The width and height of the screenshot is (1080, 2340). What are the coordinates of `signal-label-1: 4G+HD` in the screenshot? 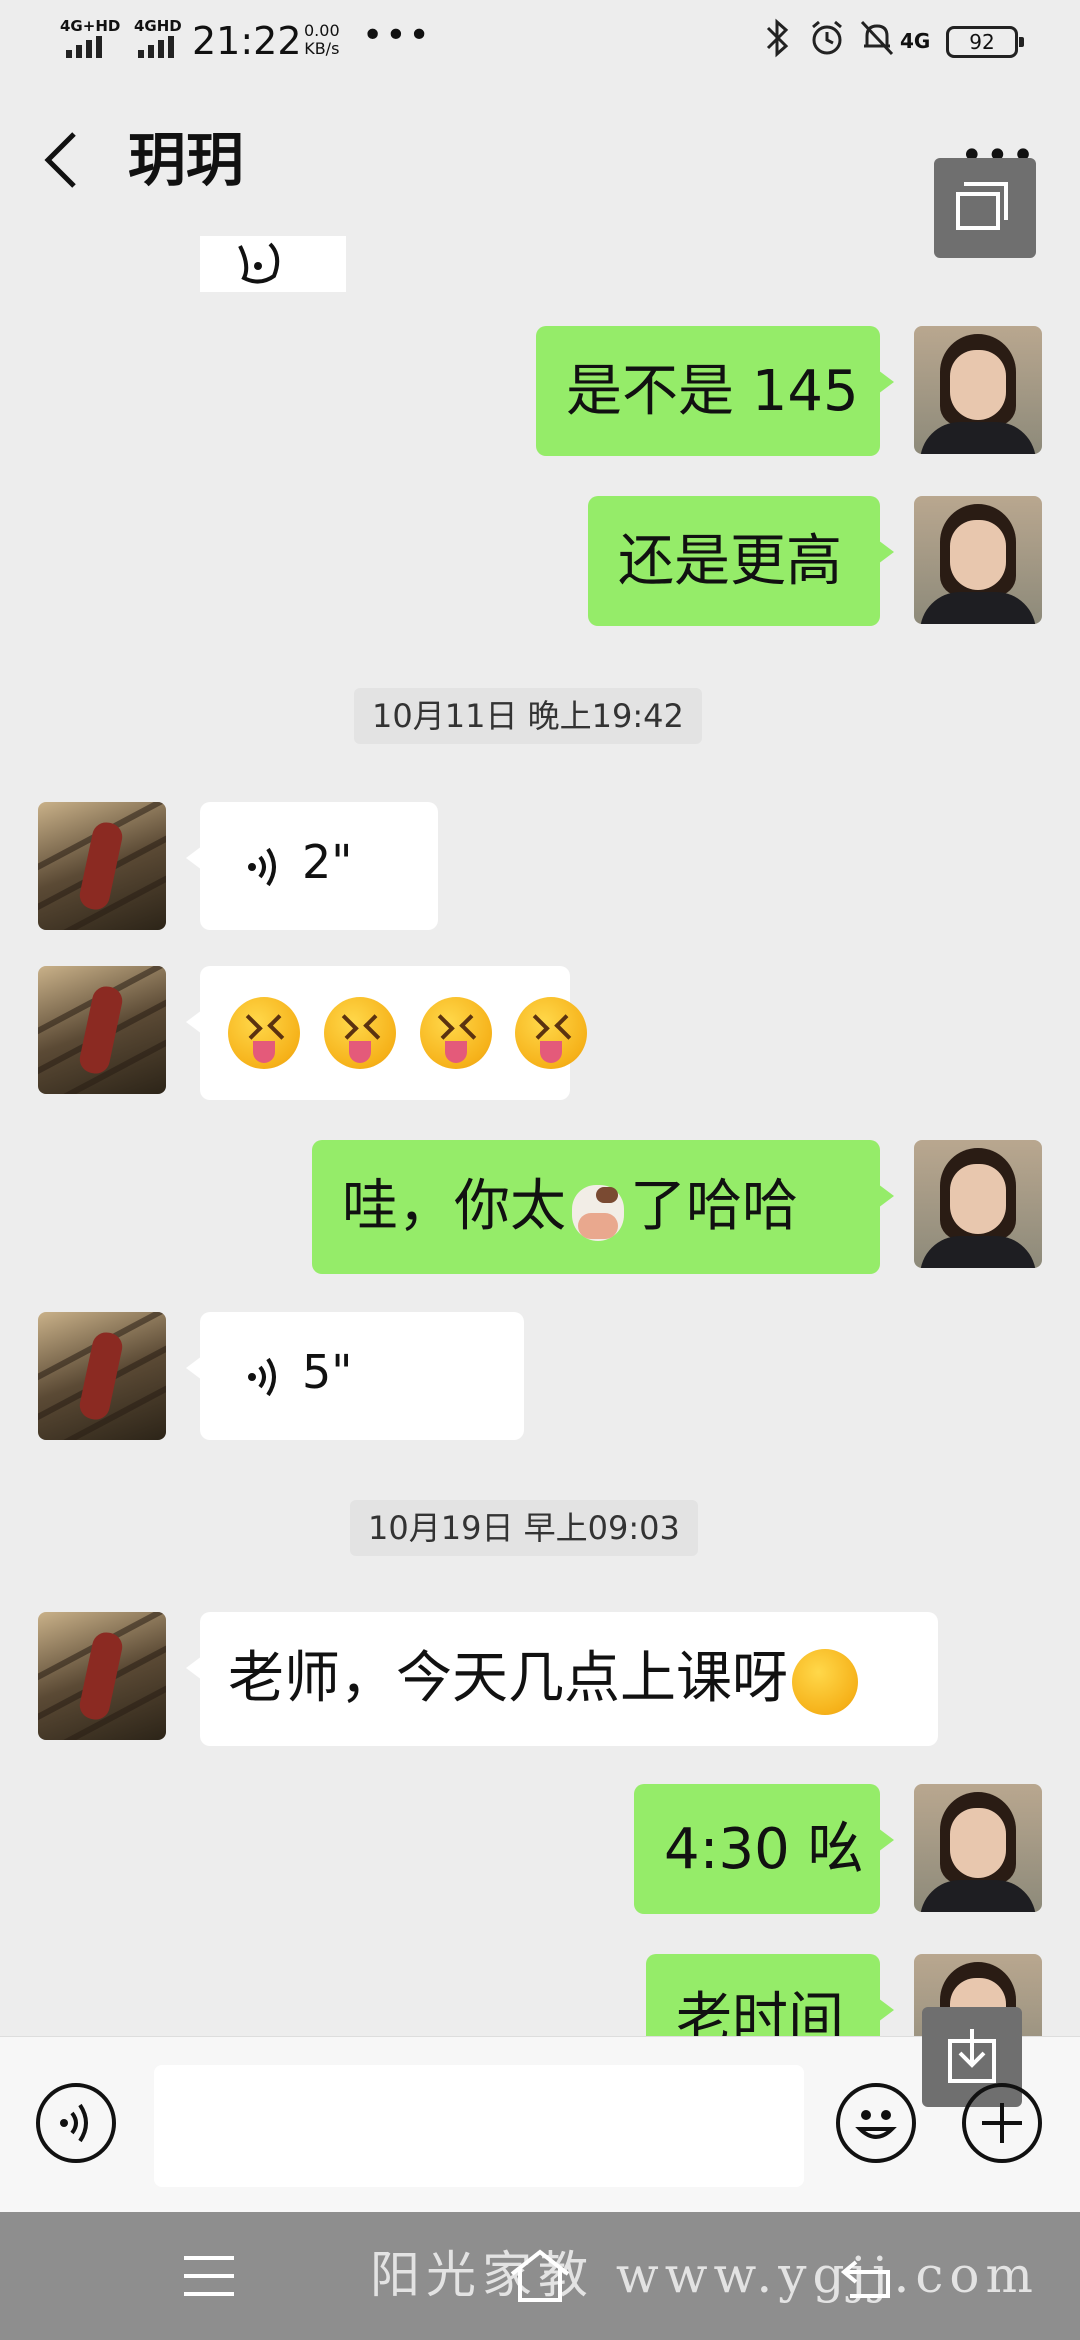 It's located at (90, 26).